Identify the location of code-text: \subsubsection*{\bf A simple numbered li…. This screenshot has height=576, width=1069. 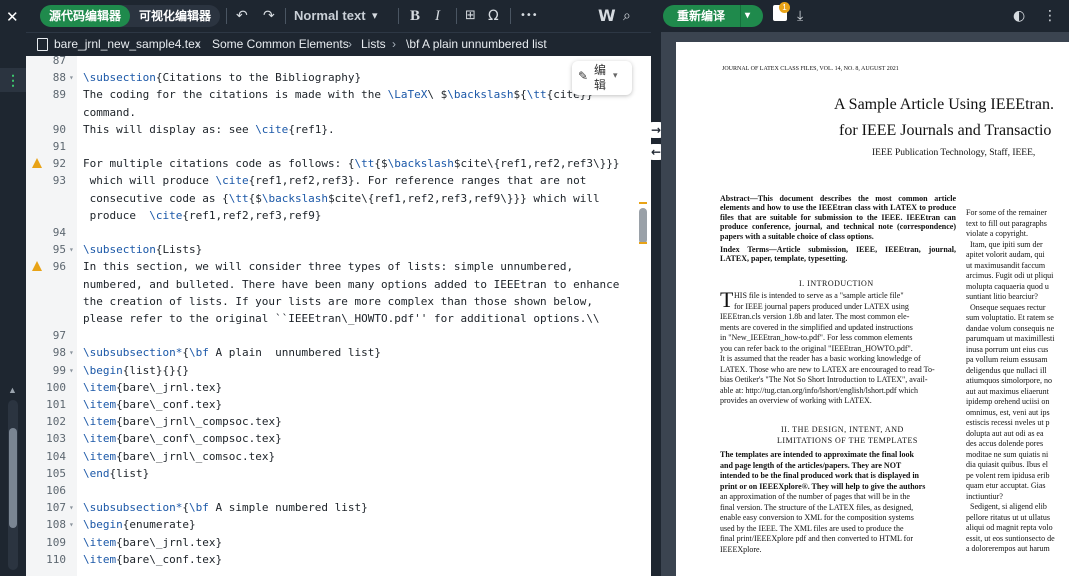
(225, 508).